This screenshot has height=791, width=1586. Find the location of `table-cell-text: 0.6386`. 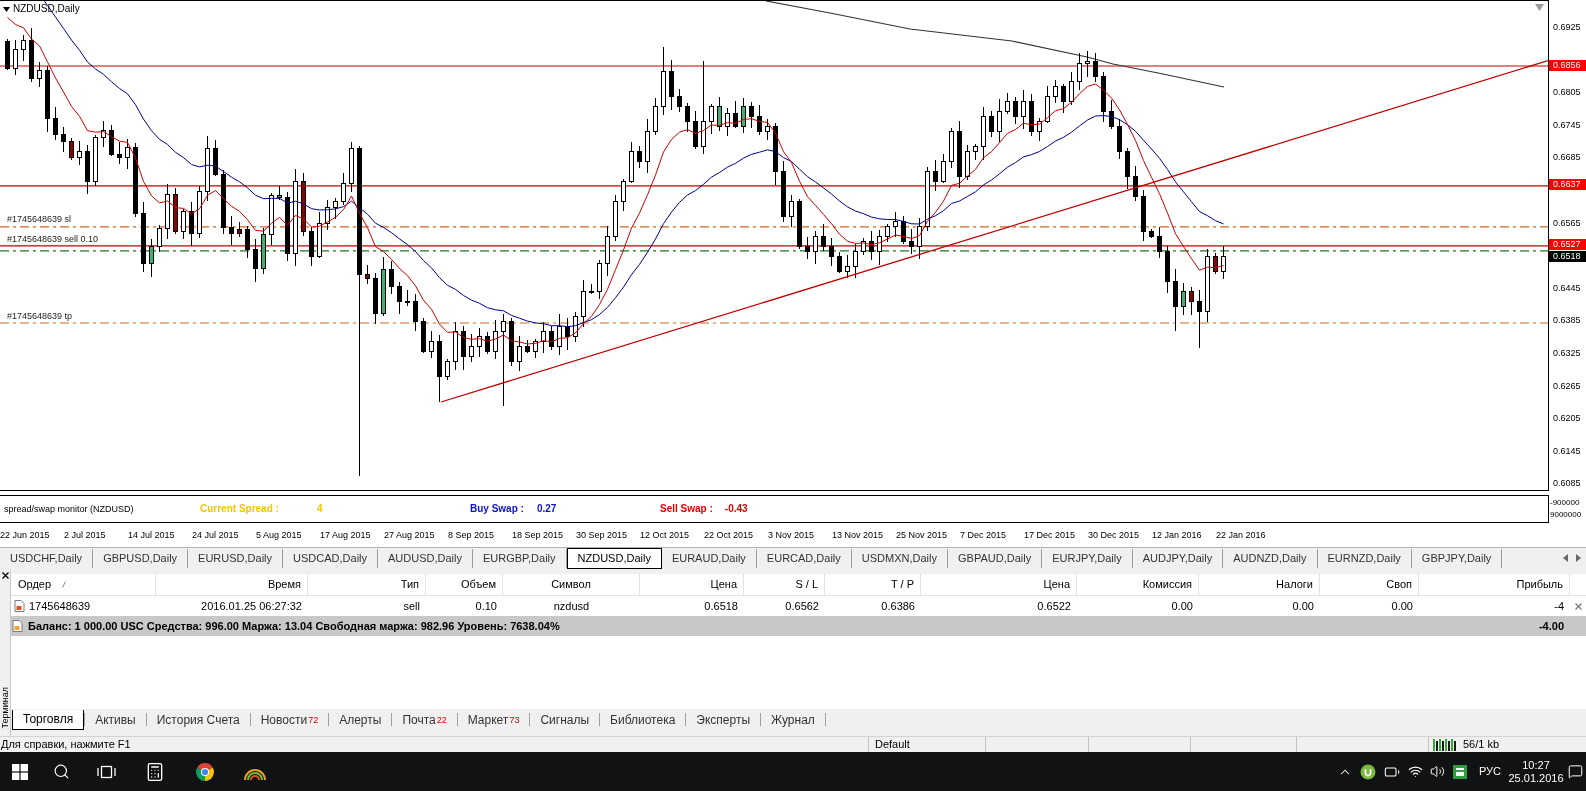

table-cell-text: 0.6386 is located at coordinates (898, 606).